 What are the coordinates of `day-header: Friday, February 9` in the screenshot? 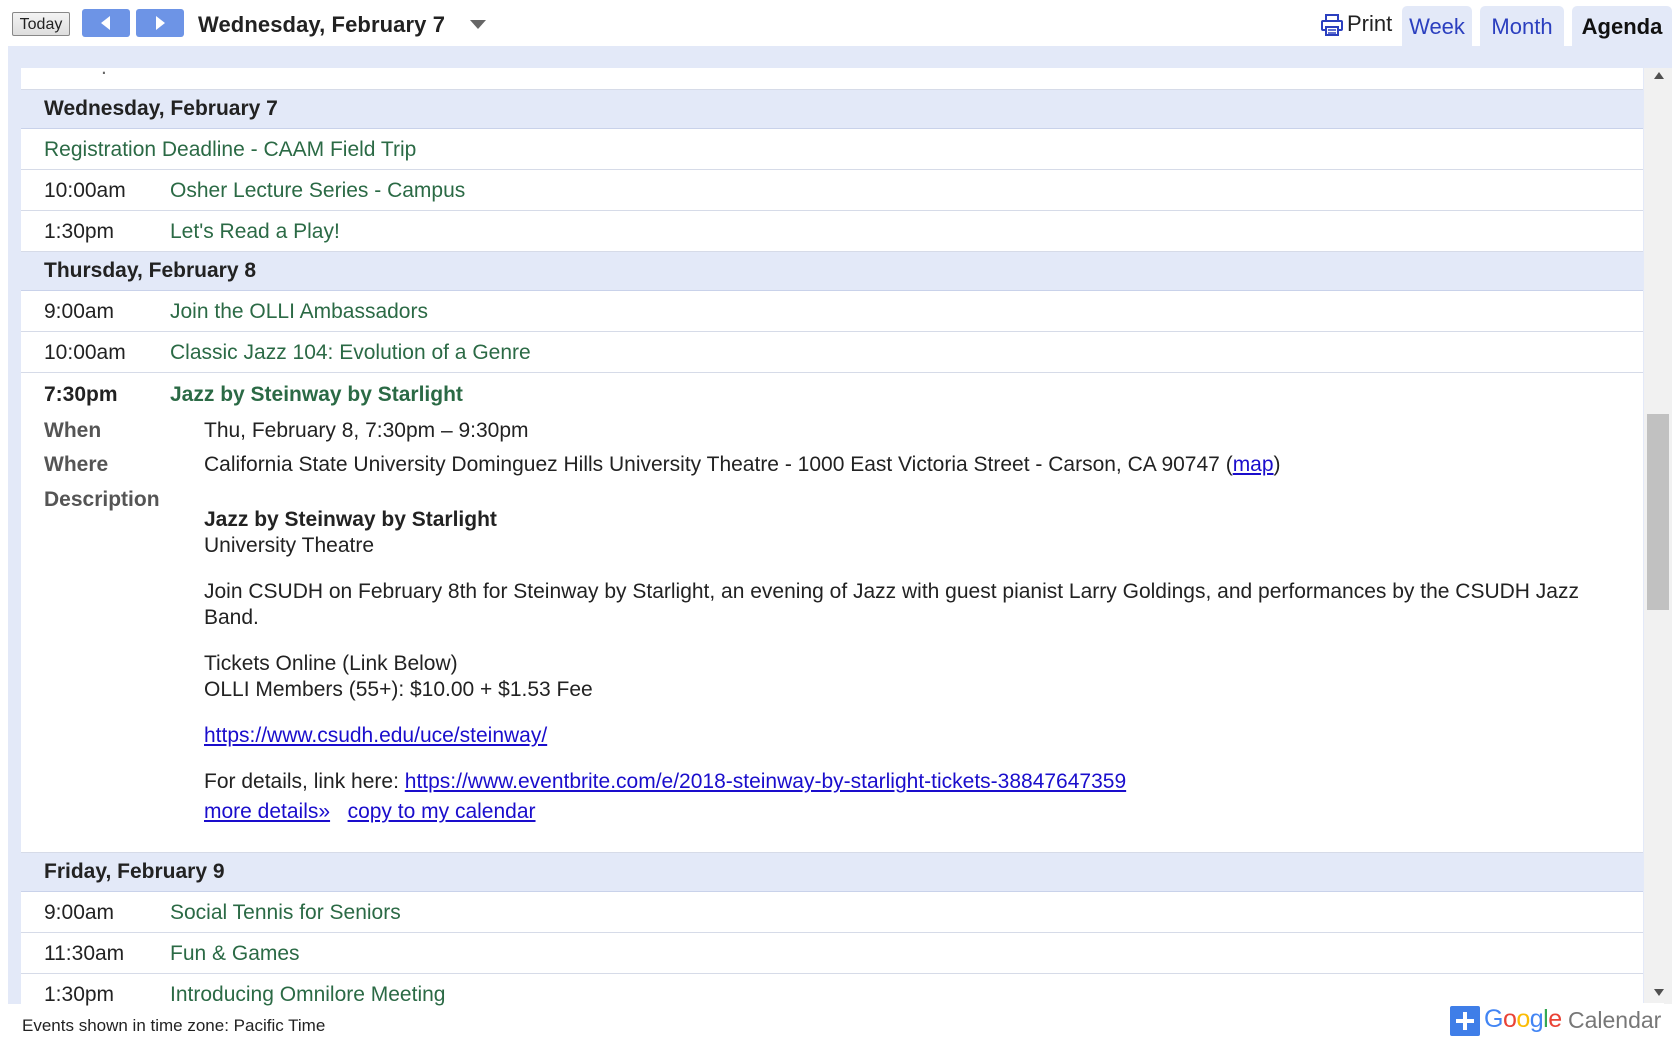 It's located at (832, 872).